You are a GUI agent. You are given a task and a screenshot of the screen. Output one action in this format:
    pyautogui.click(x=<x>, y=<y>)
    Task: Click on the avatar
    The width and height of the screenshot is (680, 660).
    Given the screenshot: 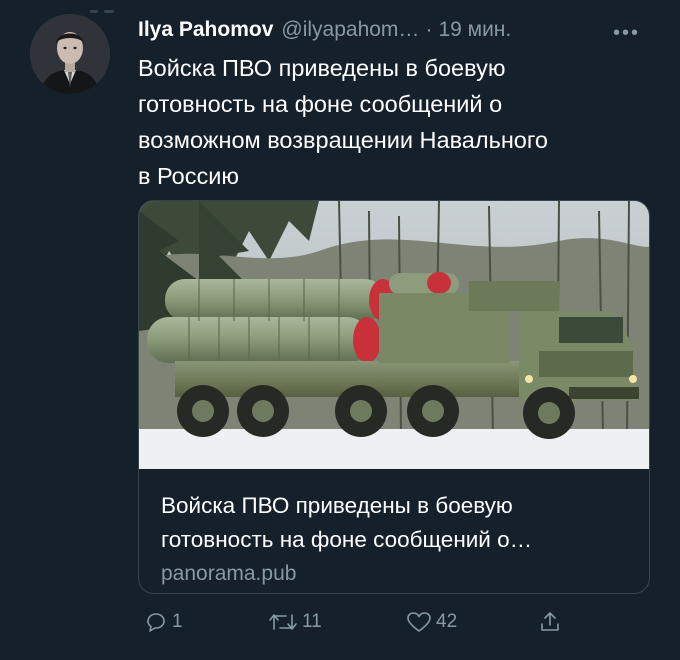 What is the action you would take?
    pyautogui.click(x=70, y=54)
    